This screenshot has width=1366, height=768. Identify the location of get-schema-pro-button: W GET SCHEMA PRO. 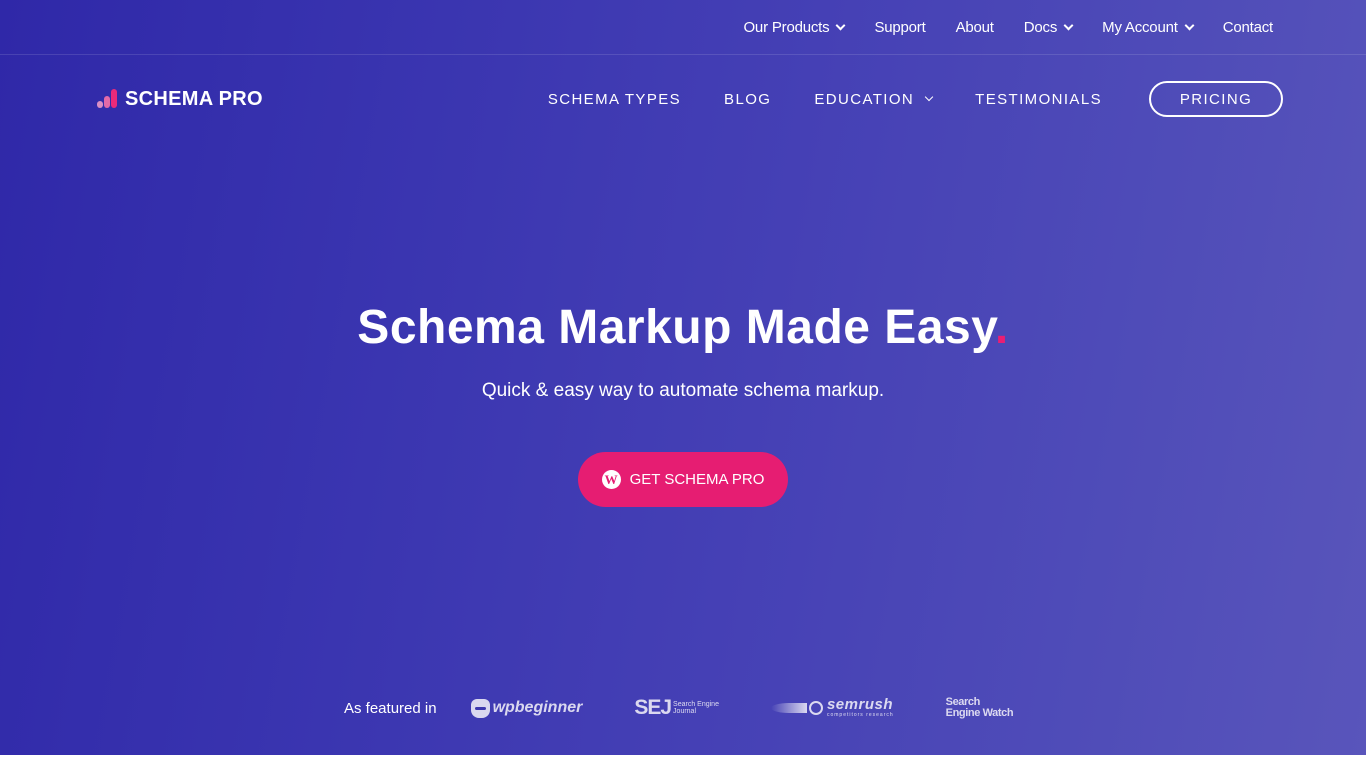
(683, 479).